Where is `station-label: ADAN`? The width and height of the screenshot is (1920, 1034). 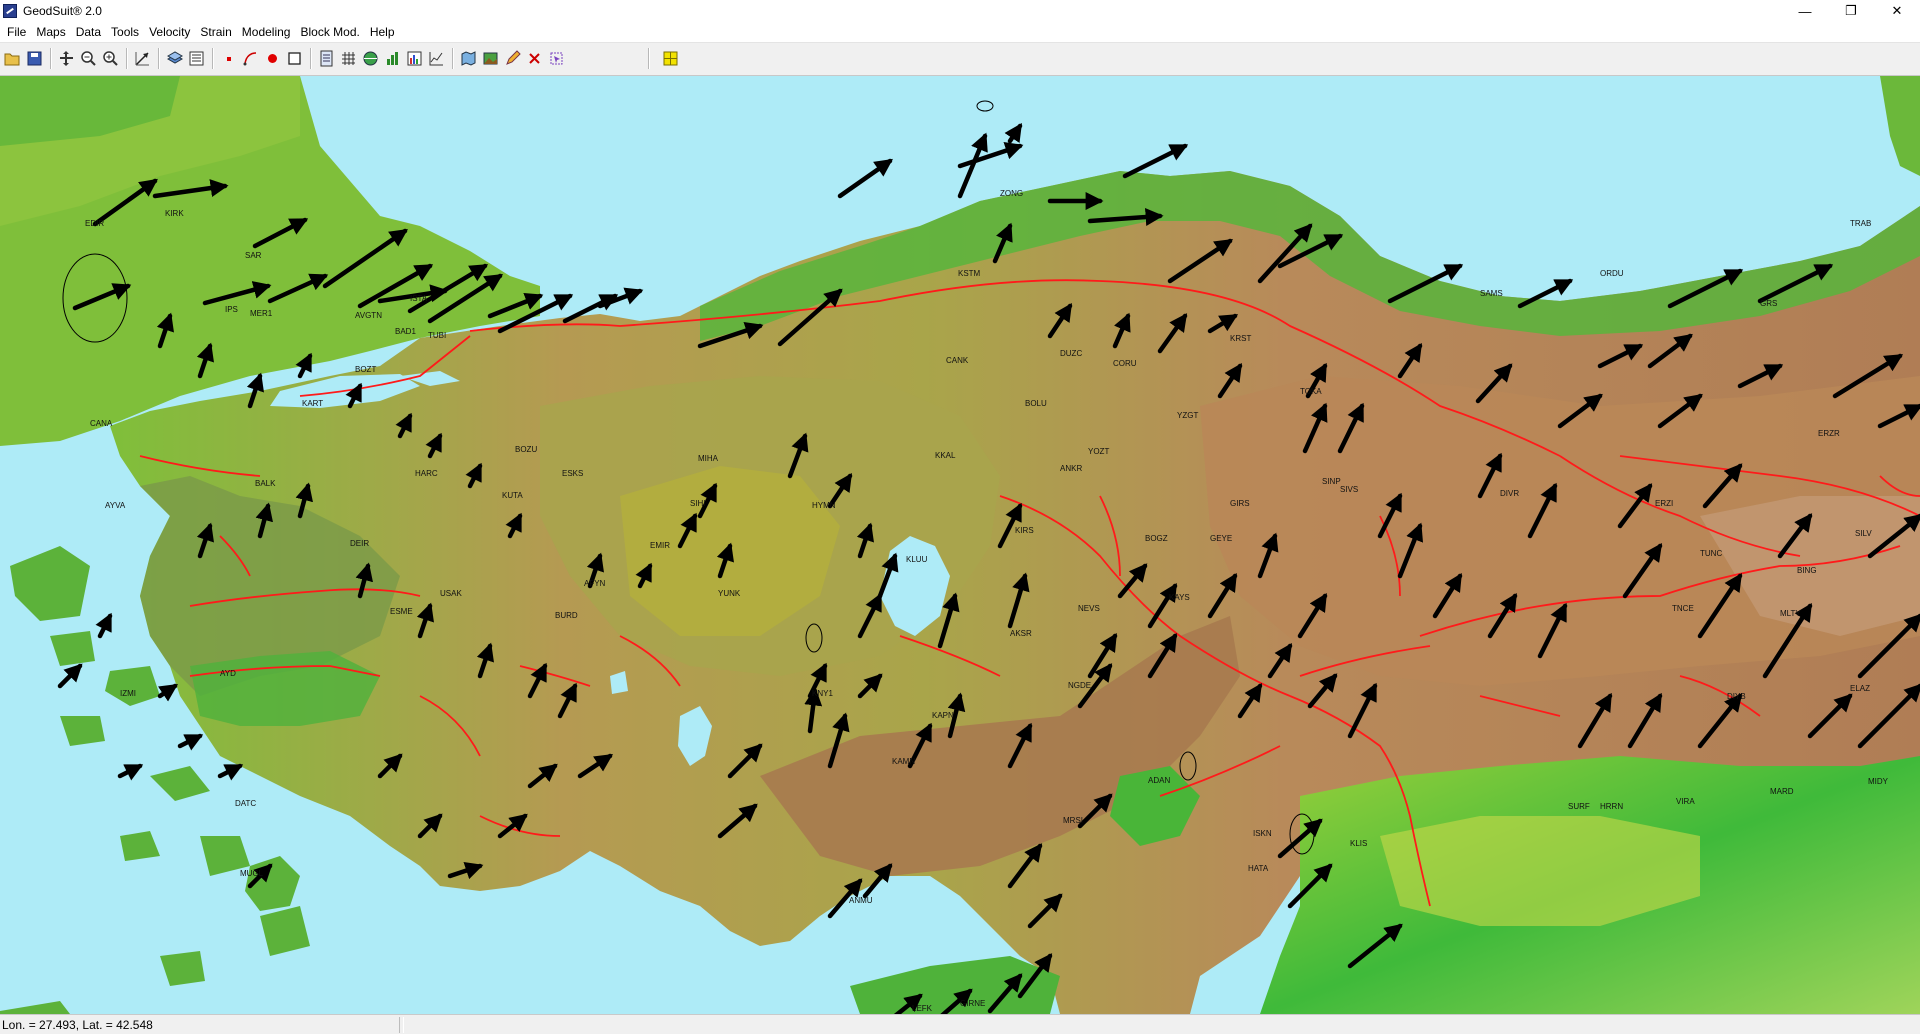 station-label: ADAN is located at coordinates (1159, 780).